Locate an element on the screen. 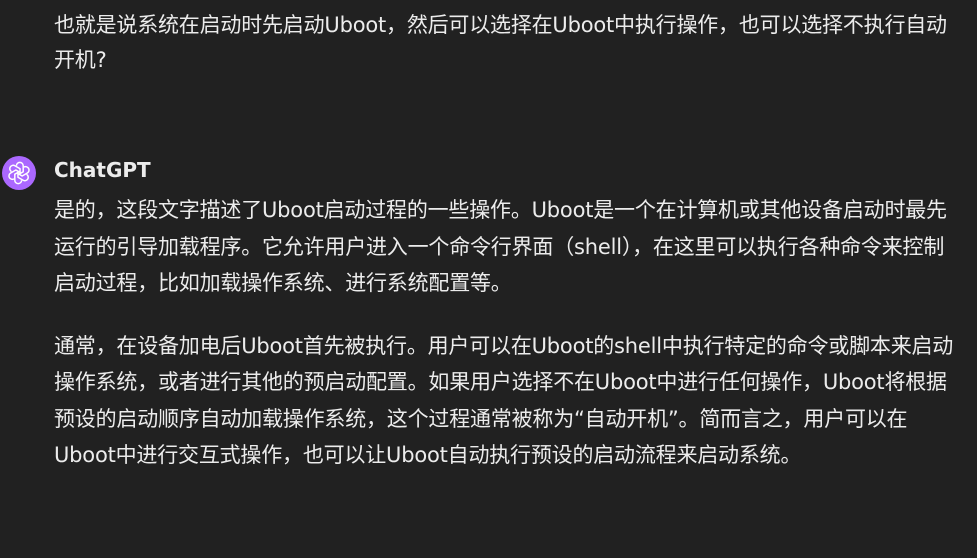  assistant-name: ChatGPT is located at coordinates (102, 170).